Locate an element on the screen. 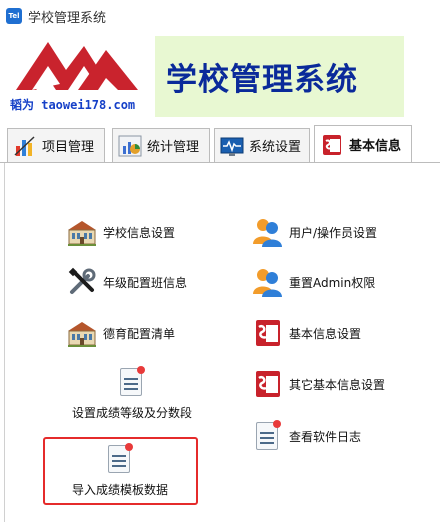 This screenshot has width=440, height=522. item-label: 查看软件日志 is located at coordinates (325, 436).